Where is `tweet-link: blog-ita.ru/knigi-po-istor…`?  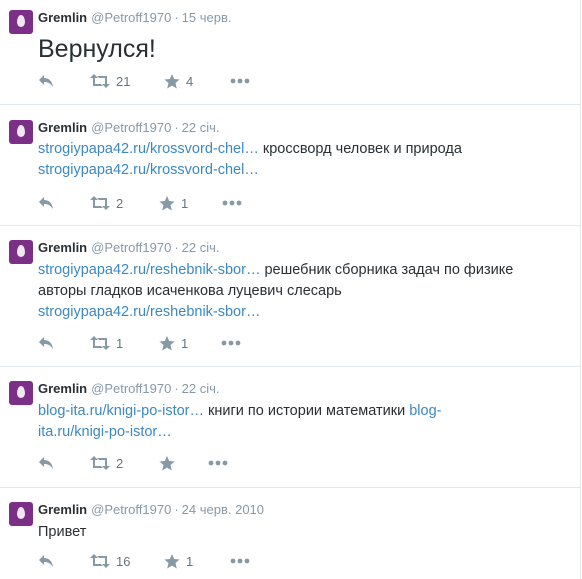
tweet-link: blog-ita.ru/knigi-po-istor… is located at coordinates (121, 411).